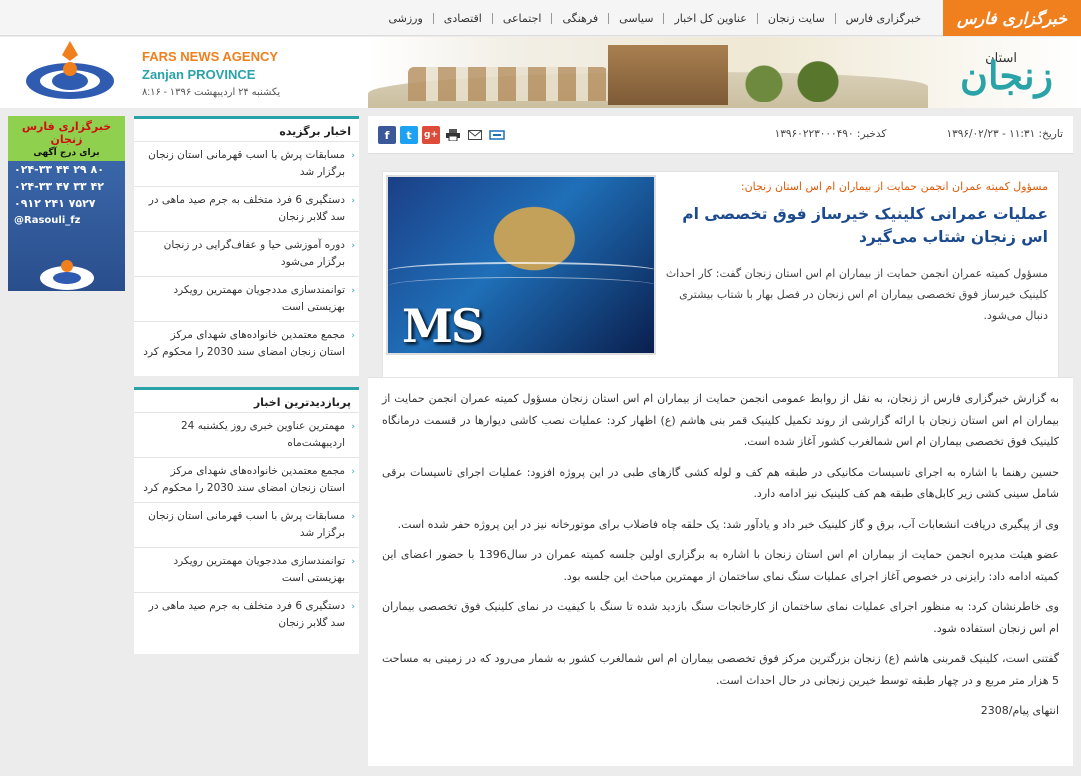 This screenshot has height=776, width=1081. I want to click on nav-item-political: سیاسی, so click(635, 18).